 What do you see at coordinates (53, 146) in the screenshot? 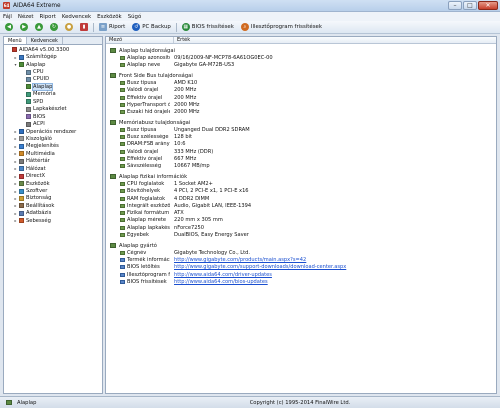
I see `tree-item: ▸ Megjelenítés` at bounding box center [53, 146].